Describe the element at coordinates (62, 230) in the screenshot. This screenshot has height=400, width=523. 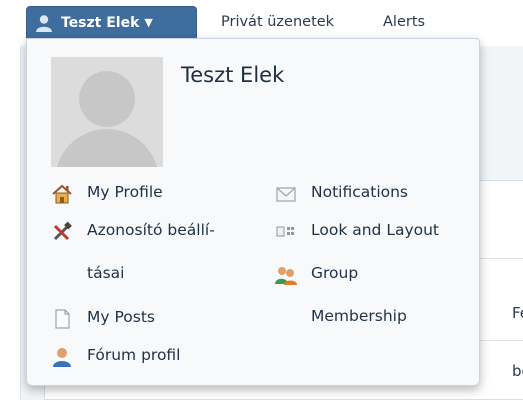
I see `tools-icon` at that location.